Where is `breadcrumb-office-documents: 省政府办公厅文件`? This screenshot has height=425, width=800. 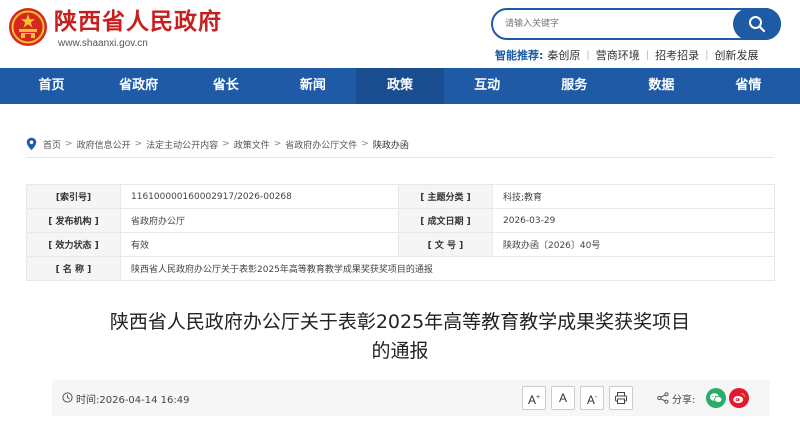
breadcrumb-office-documents: 省政府办公厅文件 is located at coordinates (321, 144).